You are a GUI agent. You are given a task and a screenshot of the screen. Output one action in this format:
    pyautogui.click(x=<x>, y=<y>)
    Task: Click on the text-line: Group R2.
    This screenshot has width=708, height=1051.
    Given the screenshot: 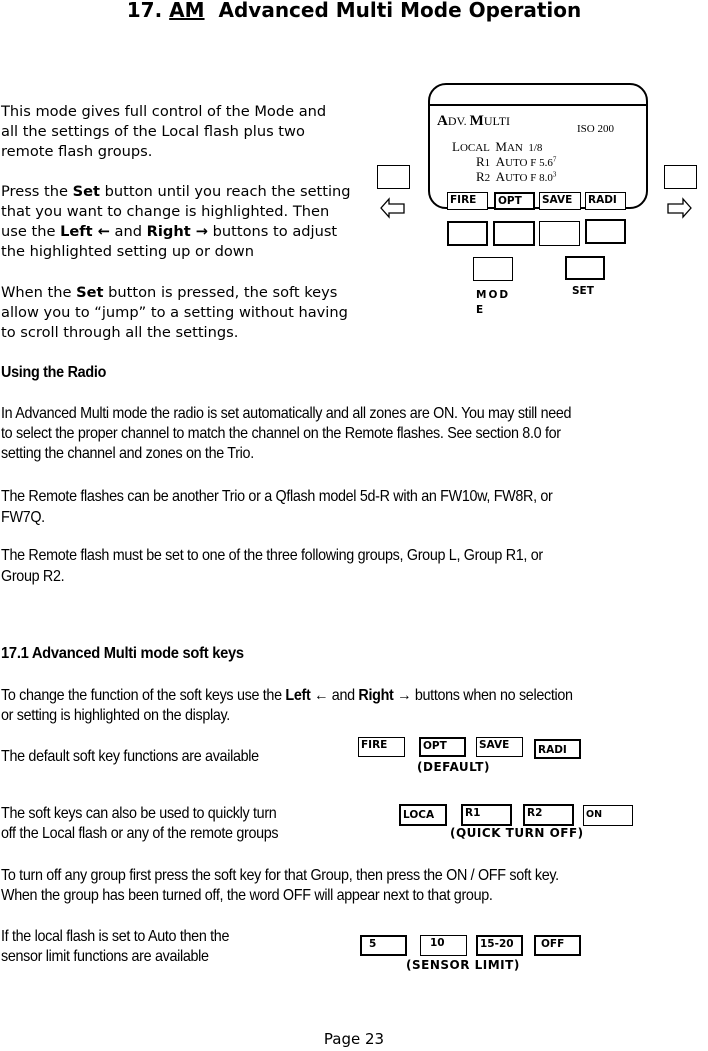 What is the action you would take?
    pyautogui.click(x=33, y=576)
    